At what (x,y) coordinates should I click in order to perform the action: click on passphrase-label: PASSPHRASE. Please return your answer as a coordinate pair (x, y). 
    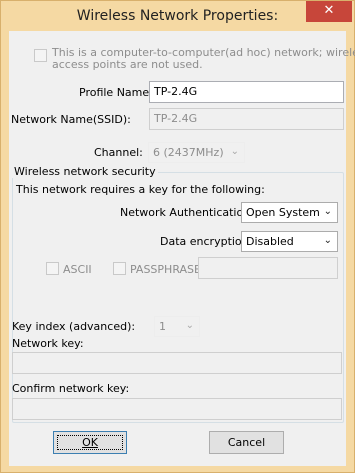
    Looking at the image, I should click on (165, 269).